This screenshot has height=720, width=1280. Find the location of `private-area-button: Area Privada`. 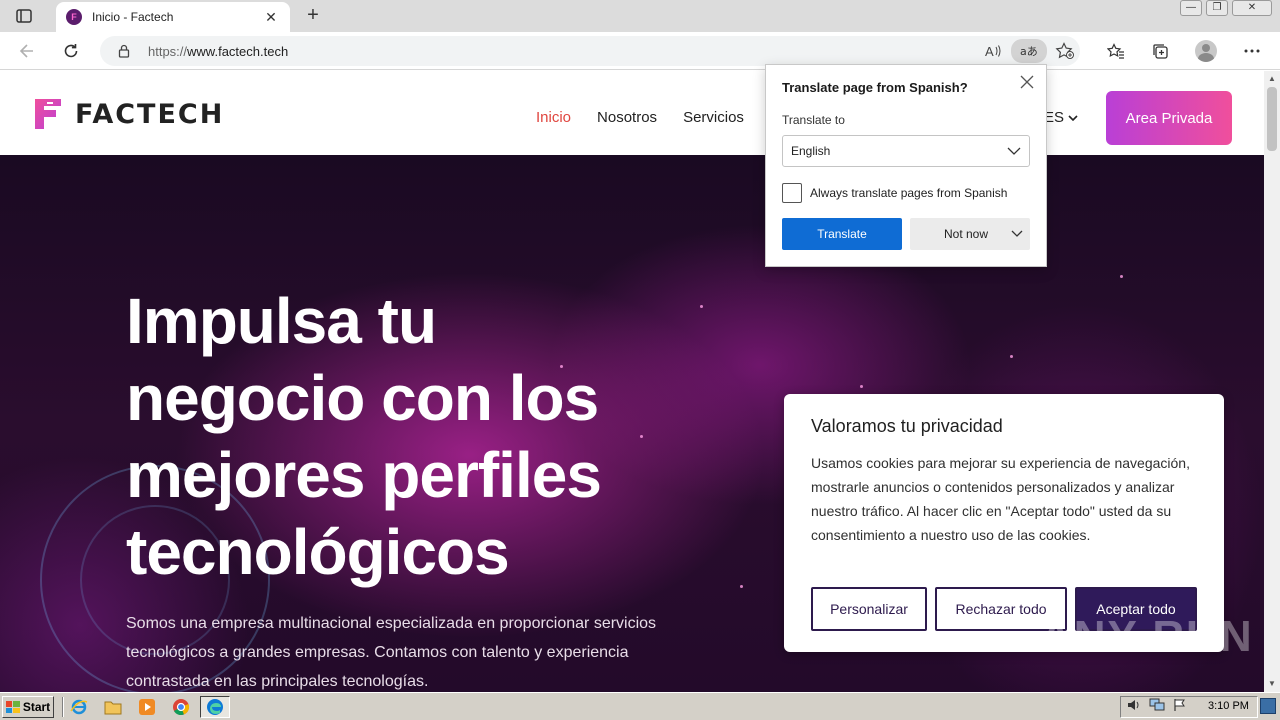

private-area-button: Area Privada is located at coordinates (1169, 118).